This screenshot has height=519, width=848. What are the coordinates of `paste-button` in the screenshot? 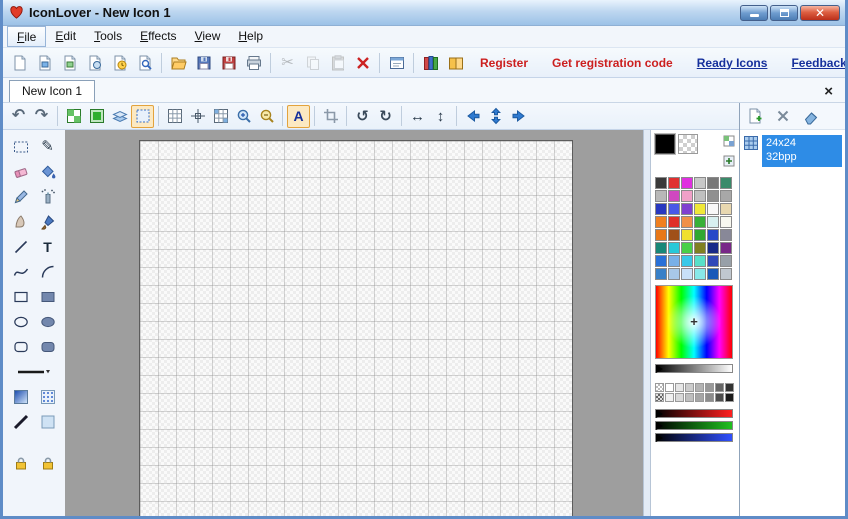 It's located at (337, 62).